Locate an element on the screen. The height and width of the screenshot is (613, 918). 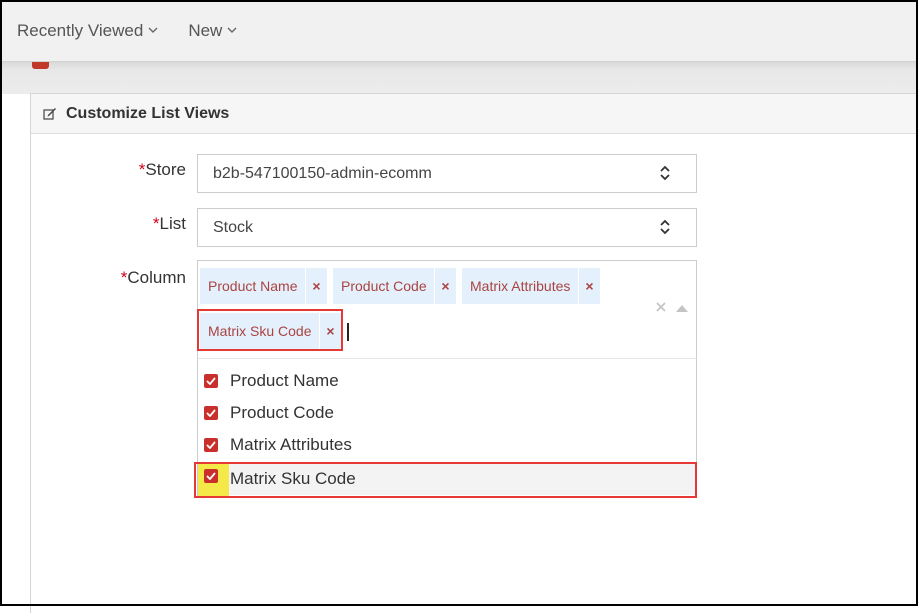
column-tag: Product Name × is located at coordinates (263, 286).